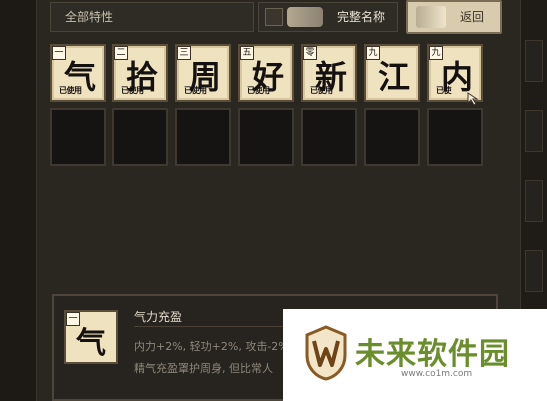 The height and width of the screenshot is (401, 547). Describe the element at coordinates (203, 73) in the screenshot. I see `trait-card: 三 周 已使用` at that location.